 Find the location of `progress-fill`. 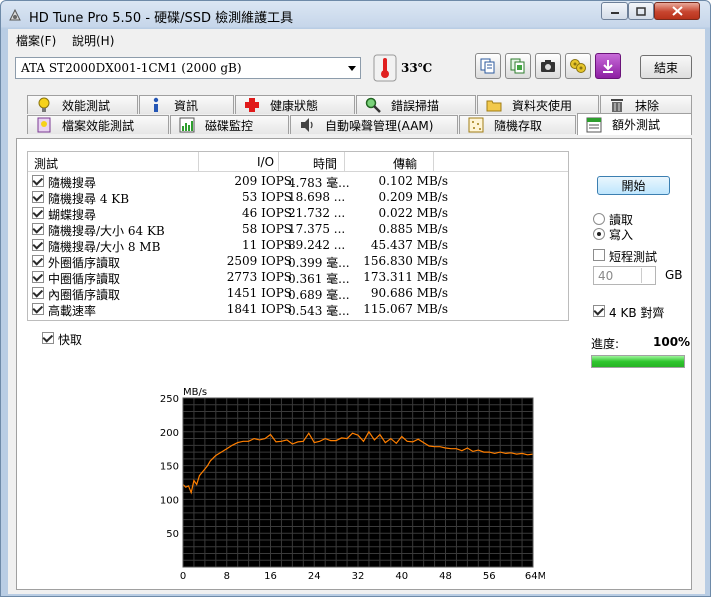

progress-fill is located at coordinates (638, 361).